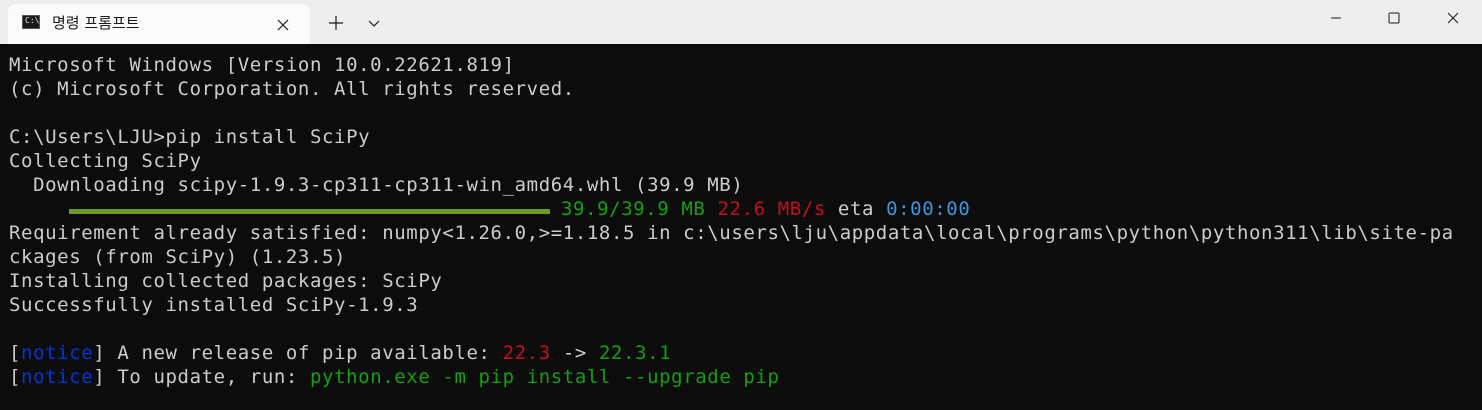 The image size is (1482, 410). I want to click on new-tab-button, so click(336, 23).